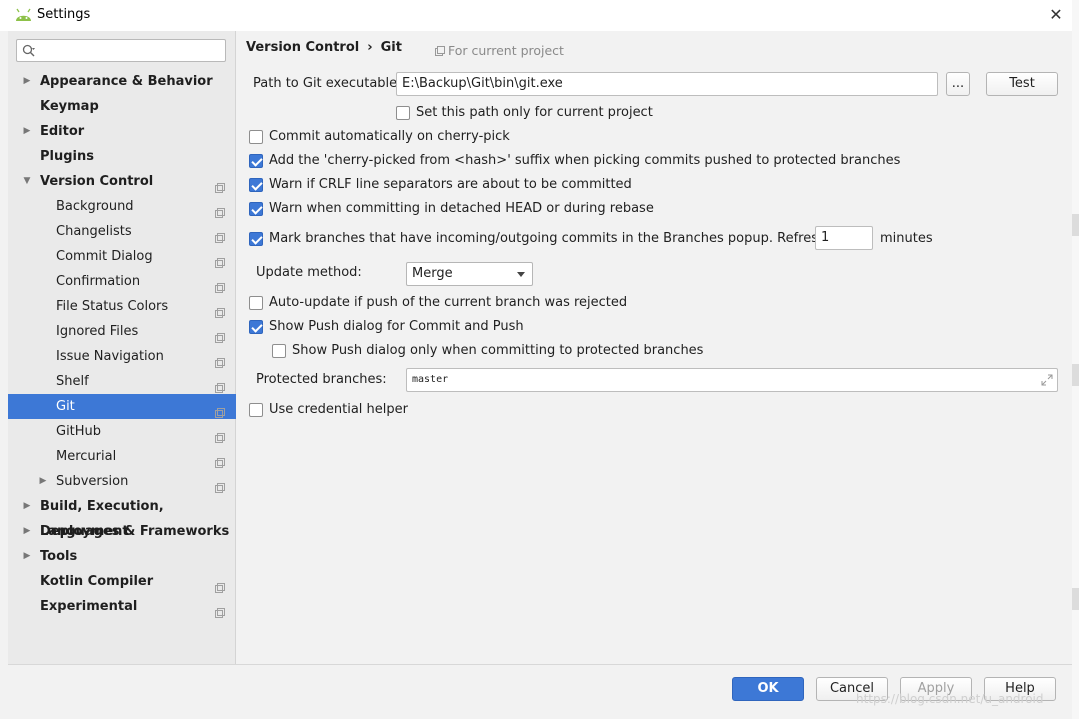 This screenshot has width=1079, height=719. Describe the element at coordinates (1022, 84) in the screenshot. I see `test-button: Test` at that location.